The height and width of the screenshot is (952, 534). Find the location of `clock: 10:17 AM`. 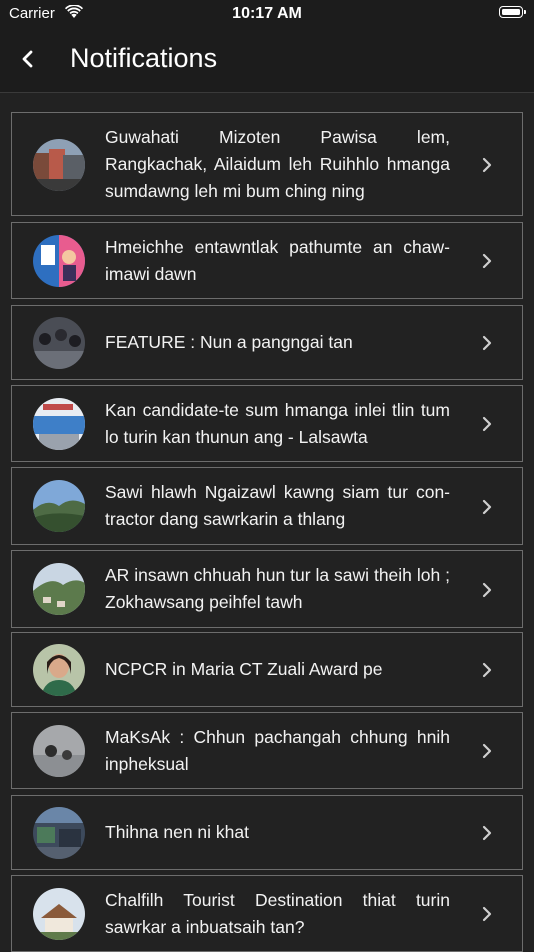

clock: 10:17 AM is located at coordinates (267, 13).